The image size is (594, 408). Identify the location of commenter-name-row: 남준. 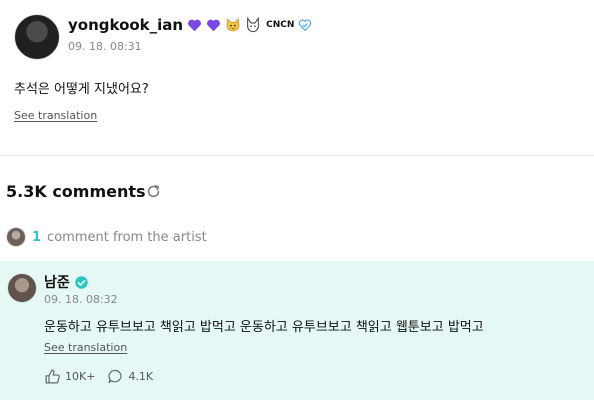
(66, 282).